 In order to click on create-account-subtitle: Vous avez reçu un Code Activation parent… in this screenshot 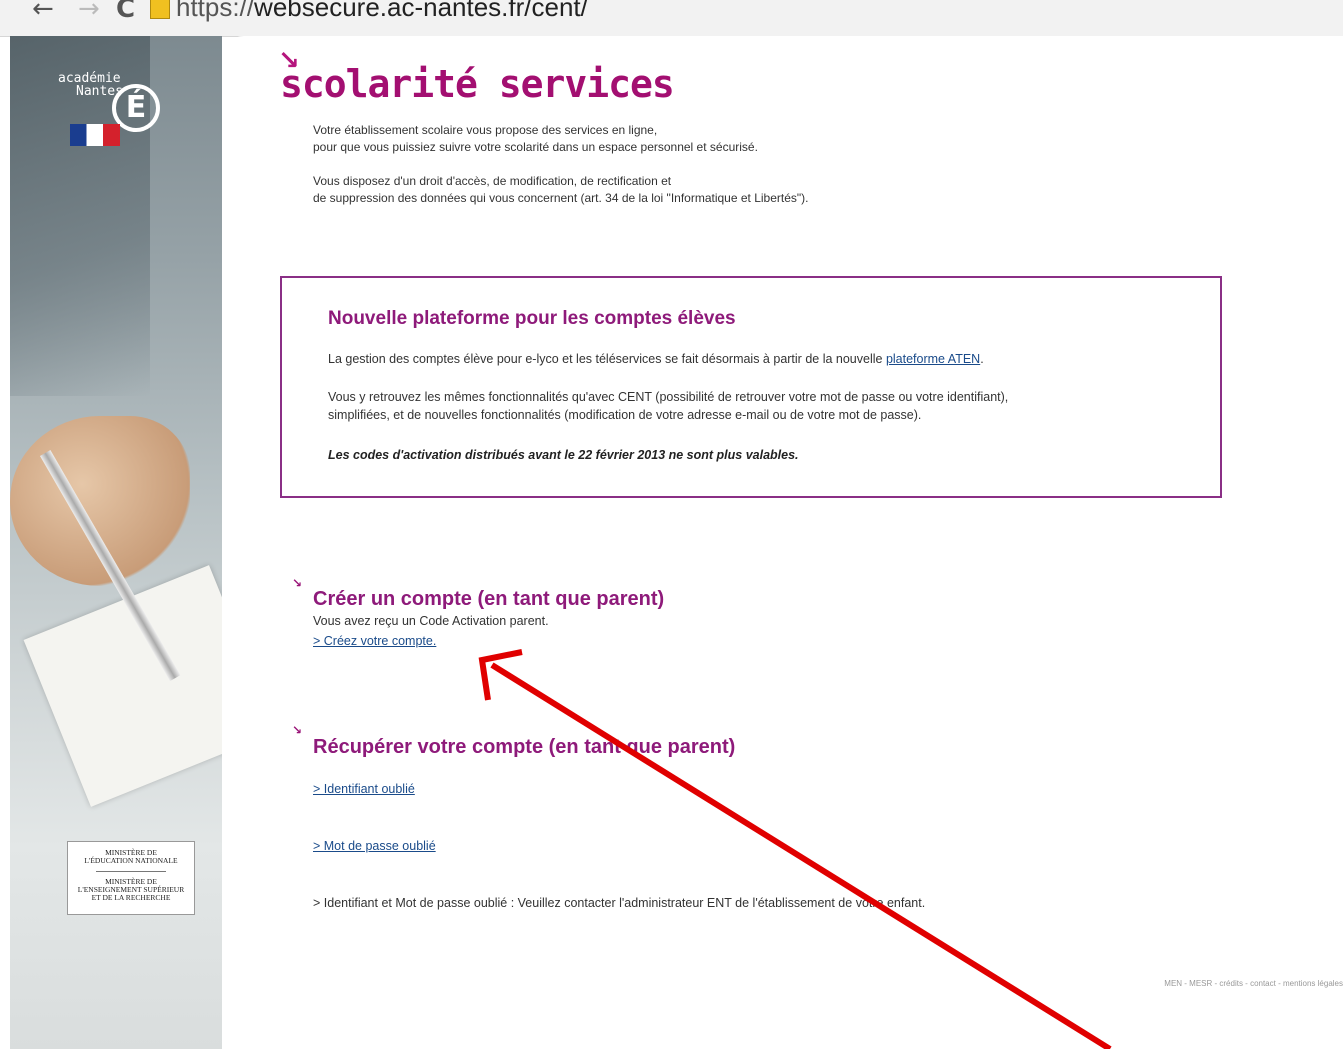, I will do `click(431, 621)`.